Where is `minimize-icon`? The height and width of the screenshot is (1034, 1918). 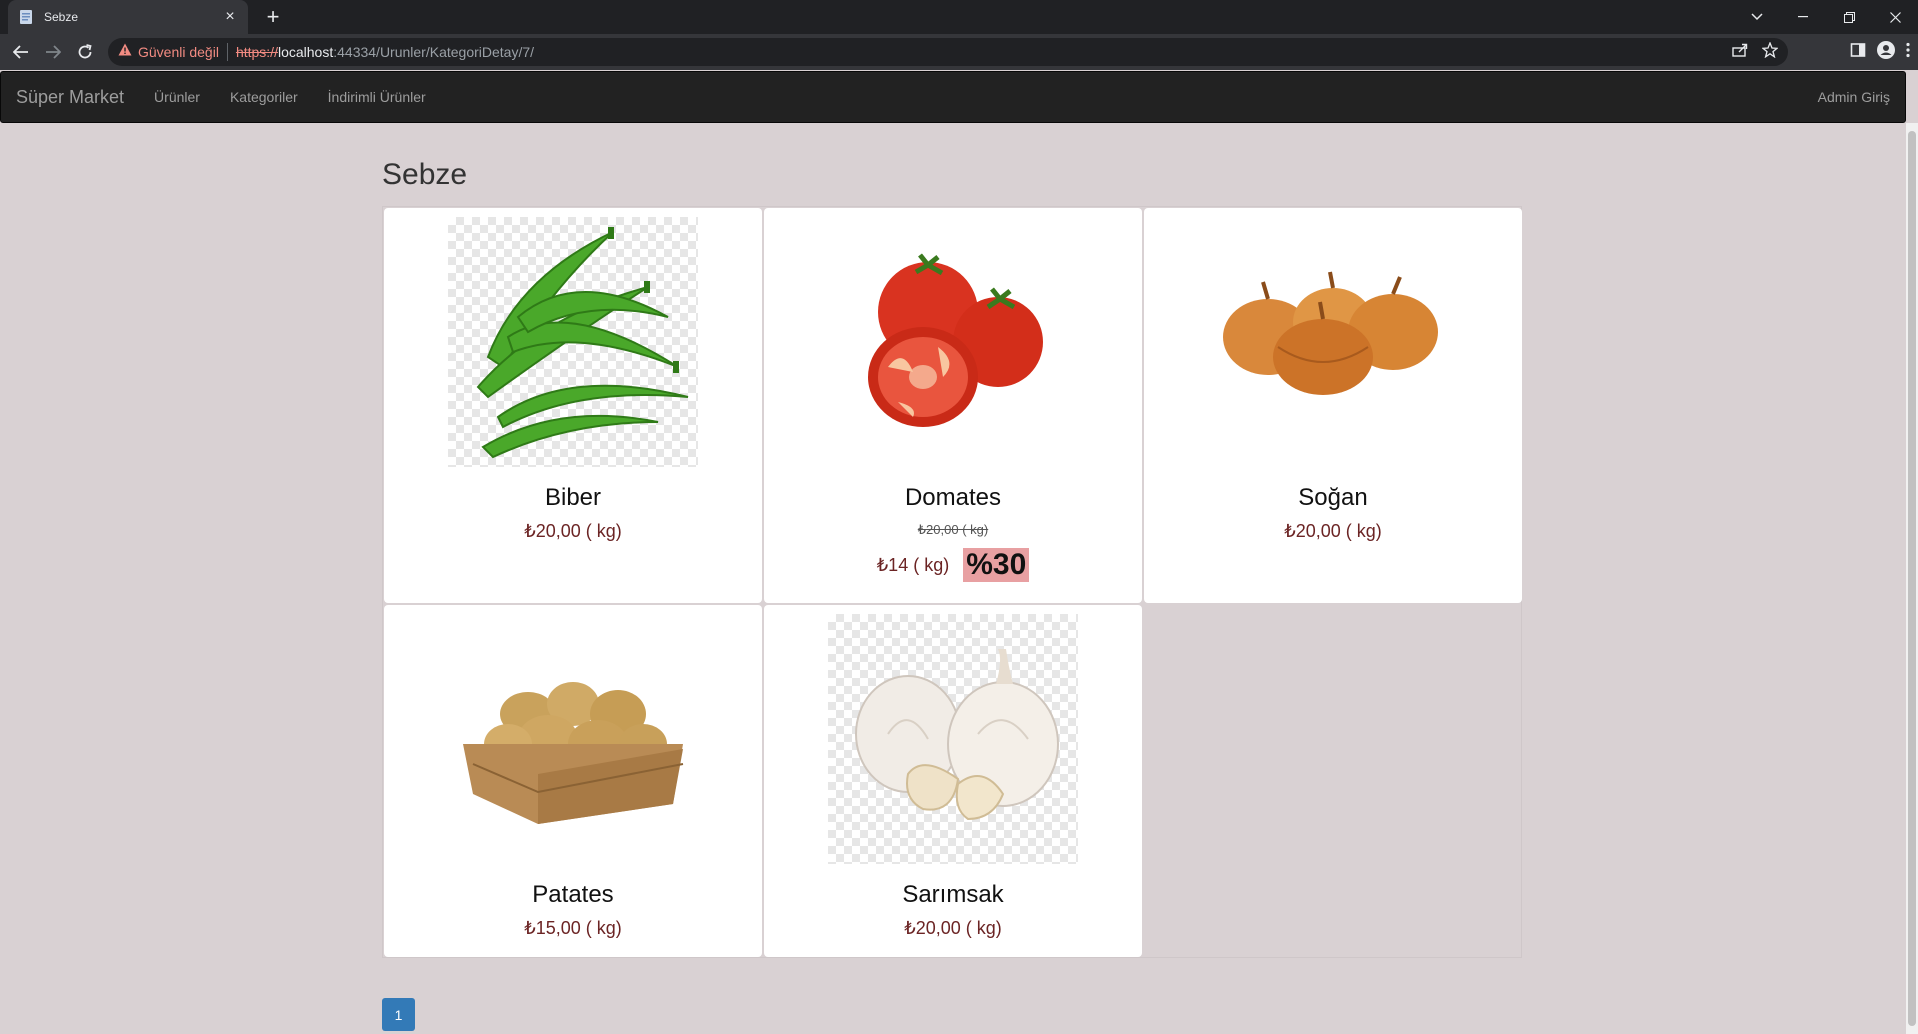
minimize-icon is located at coordinates (1803, 17).